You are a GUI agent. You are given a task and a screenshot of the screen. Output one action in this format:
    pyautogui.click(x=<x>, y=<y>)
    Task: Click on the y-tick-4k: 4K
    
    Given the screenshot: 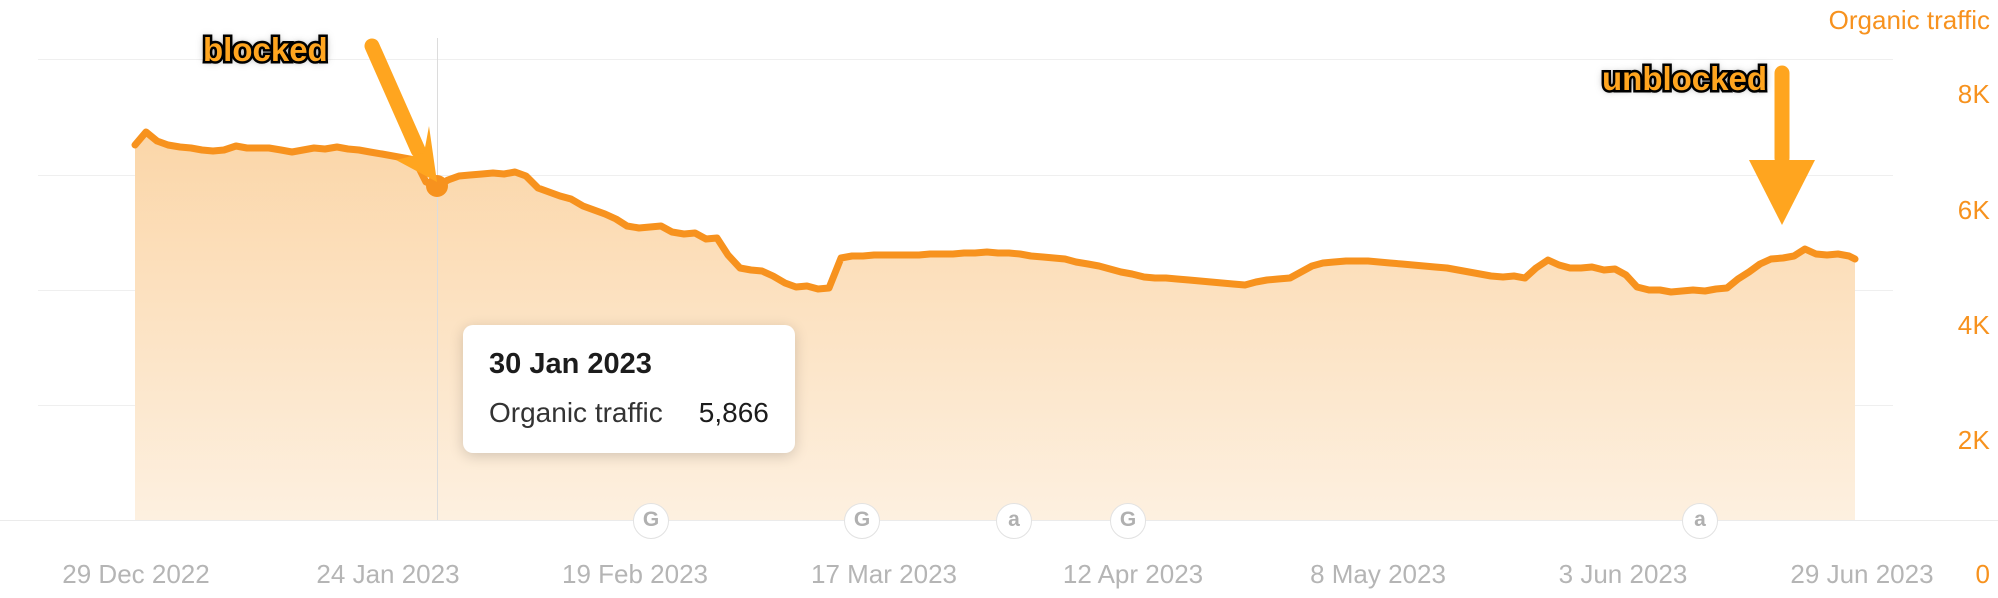 What is the action you would take?
    pyautogui.click(x=1973, y=325)
    